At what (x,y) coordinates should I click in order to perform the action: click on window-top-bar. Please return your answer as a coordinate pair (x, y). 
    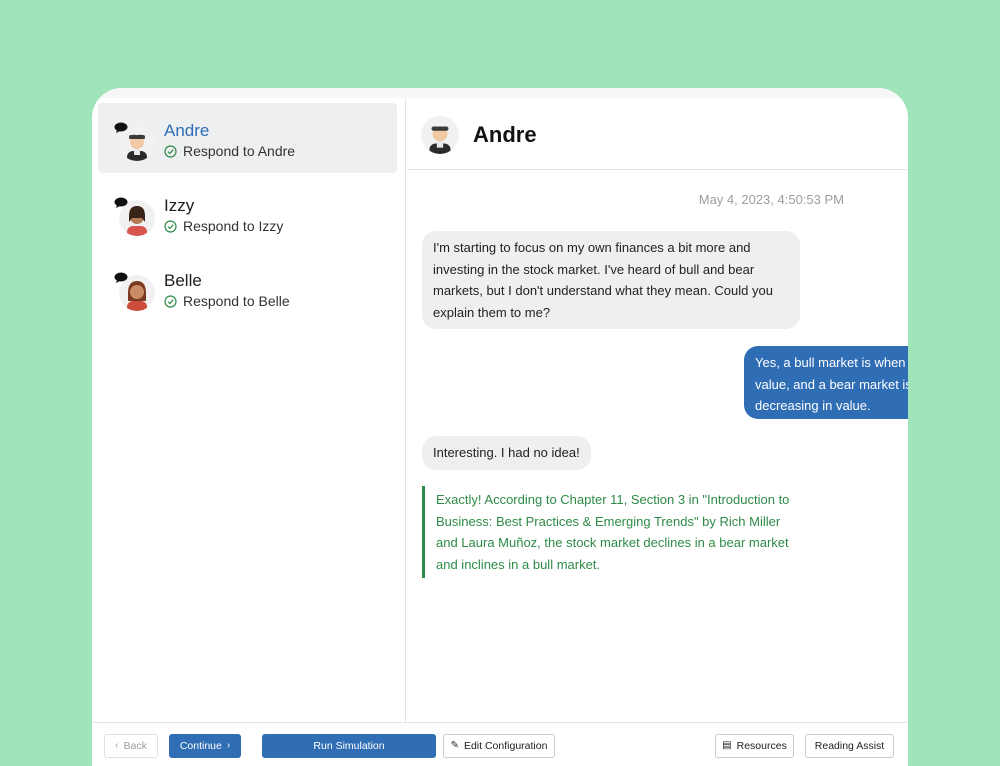
    Looking at the image, I should click on (500, 93).